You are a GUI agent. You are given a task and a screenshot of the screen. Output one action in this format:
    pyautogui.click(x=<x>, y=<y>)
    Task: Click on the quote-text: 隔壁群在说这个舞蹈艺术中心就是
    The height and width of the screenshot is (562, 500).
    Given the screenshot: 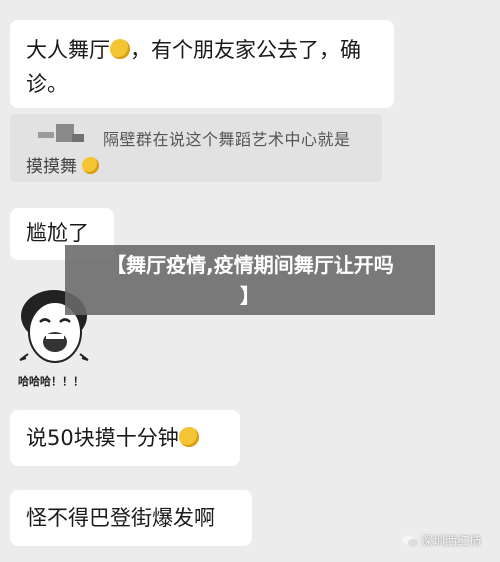 What is the action you would take?
    pyautogui.click(x=227, y=139)
    